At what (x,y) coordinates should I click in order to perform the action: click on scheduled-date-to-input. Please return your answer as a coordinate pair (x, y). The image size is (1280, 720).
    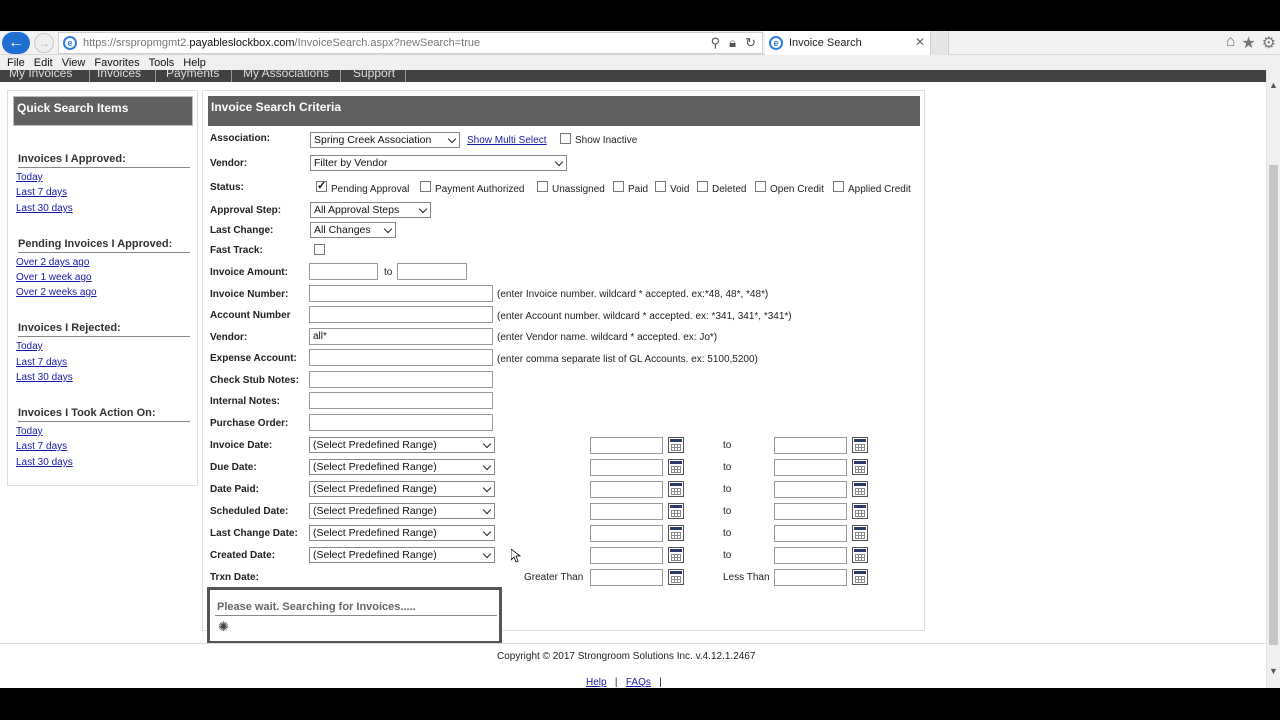
    Looking at the image, I should click on (810, 511).